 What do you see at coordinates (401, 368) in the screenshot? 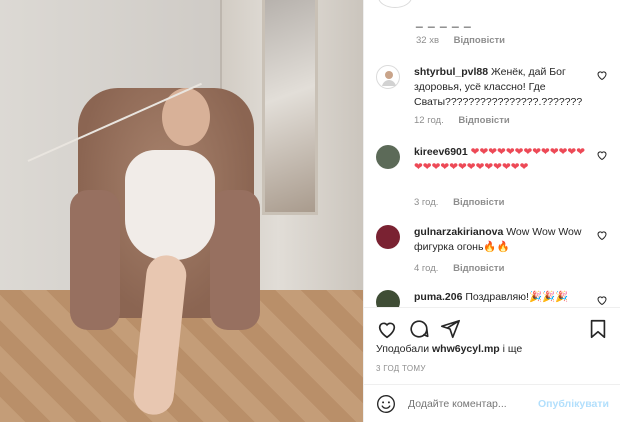
I see `post-timestamp: 3 ГОД ТОМУ` at bounding box center [401, 368].